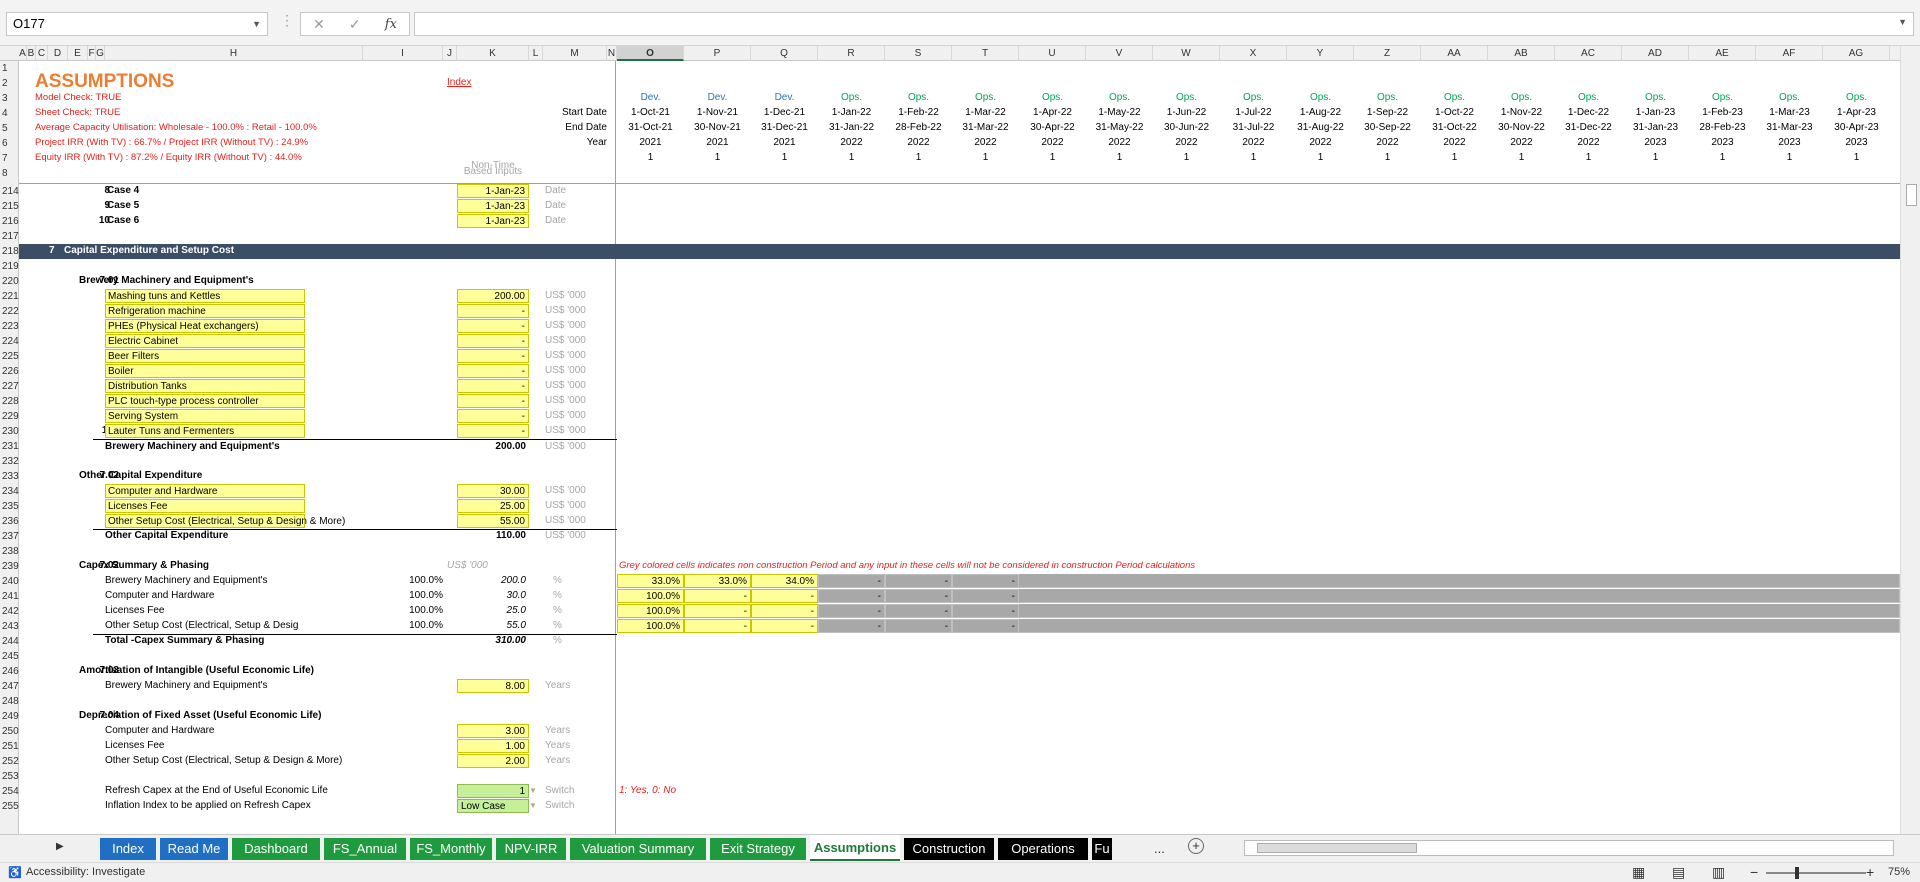 Image resolution: width=1920 pixels, height=882 pixels. I want to click on sheet-tab-fs-monthly: FS_Monthly, so click(451, 849).